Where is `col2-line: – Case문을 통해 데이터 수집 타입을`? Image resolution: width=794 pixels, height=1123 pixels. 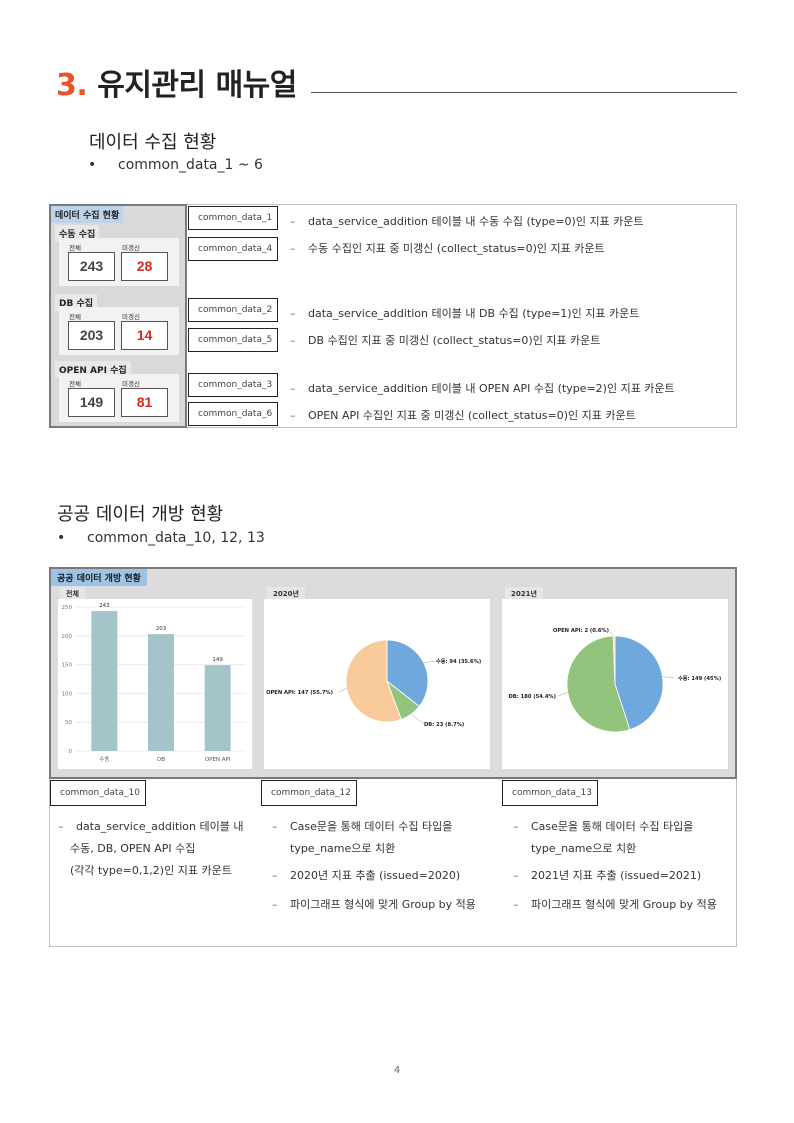 col2-line: – Case문을 통해 데이터 수집 타입을 is located at coordinates (362, 826).